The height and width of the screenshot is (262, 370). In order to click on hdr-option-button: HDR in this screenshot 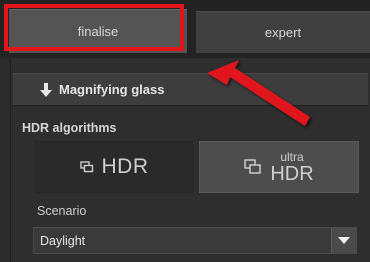, I will do `click(114, 167)`.